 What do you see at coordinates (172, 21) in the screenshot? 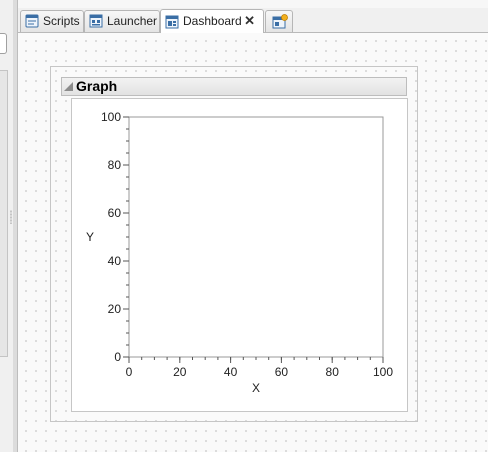
I see `dashboard-icon` at bounding box center [172, 21].